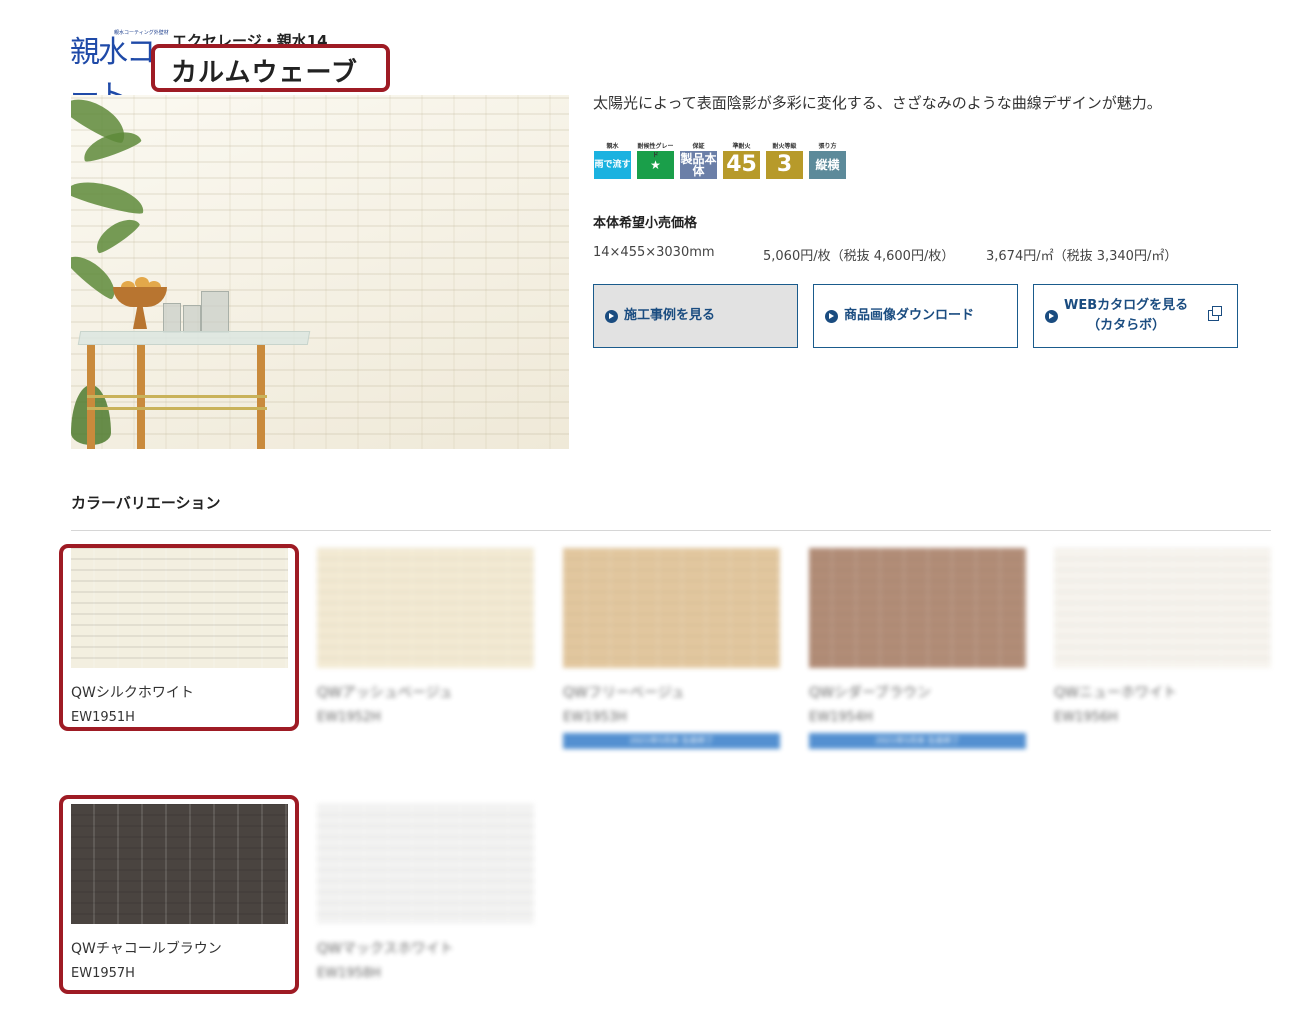 The height and width of the screenshot is (1020, 1308). Describe the element at coordinates (349, 973) in the screenshot. I see `swatch-code: EW1958H` at that location.